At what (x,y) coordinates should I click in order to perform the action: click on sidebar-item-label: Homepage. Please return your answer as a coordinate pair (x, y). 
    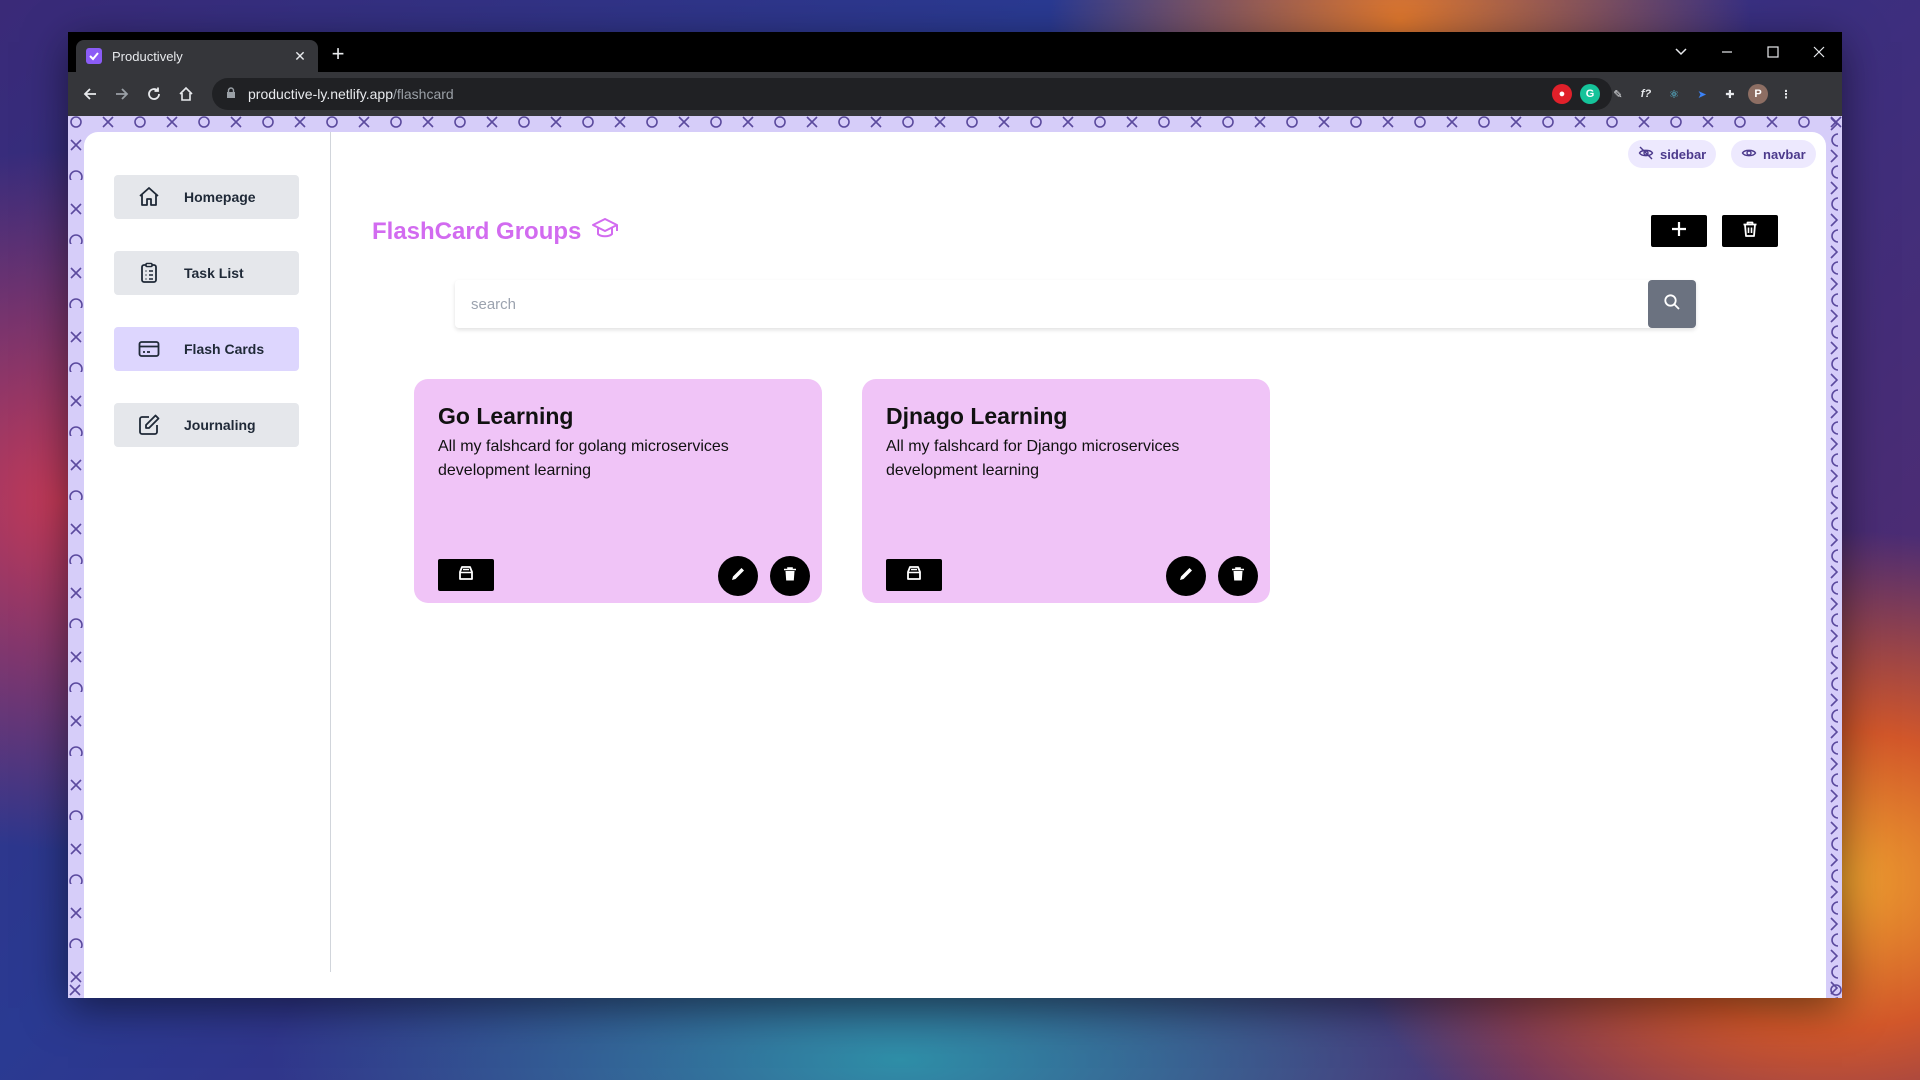
    Looking at the image, I should click on (220, 197).